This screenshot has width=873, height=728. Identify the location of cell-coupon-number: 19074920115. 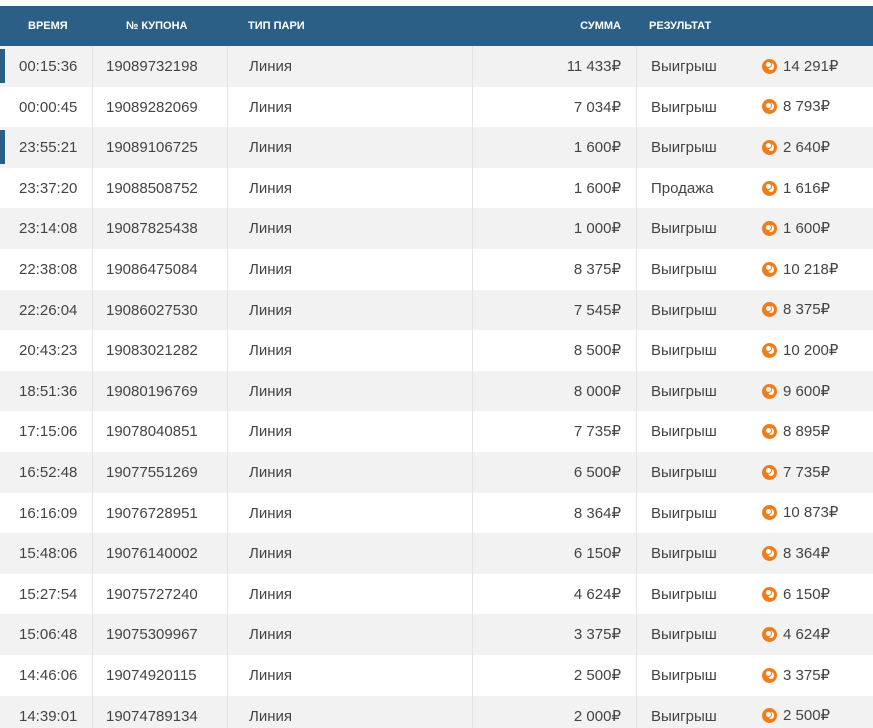
(151, 675).